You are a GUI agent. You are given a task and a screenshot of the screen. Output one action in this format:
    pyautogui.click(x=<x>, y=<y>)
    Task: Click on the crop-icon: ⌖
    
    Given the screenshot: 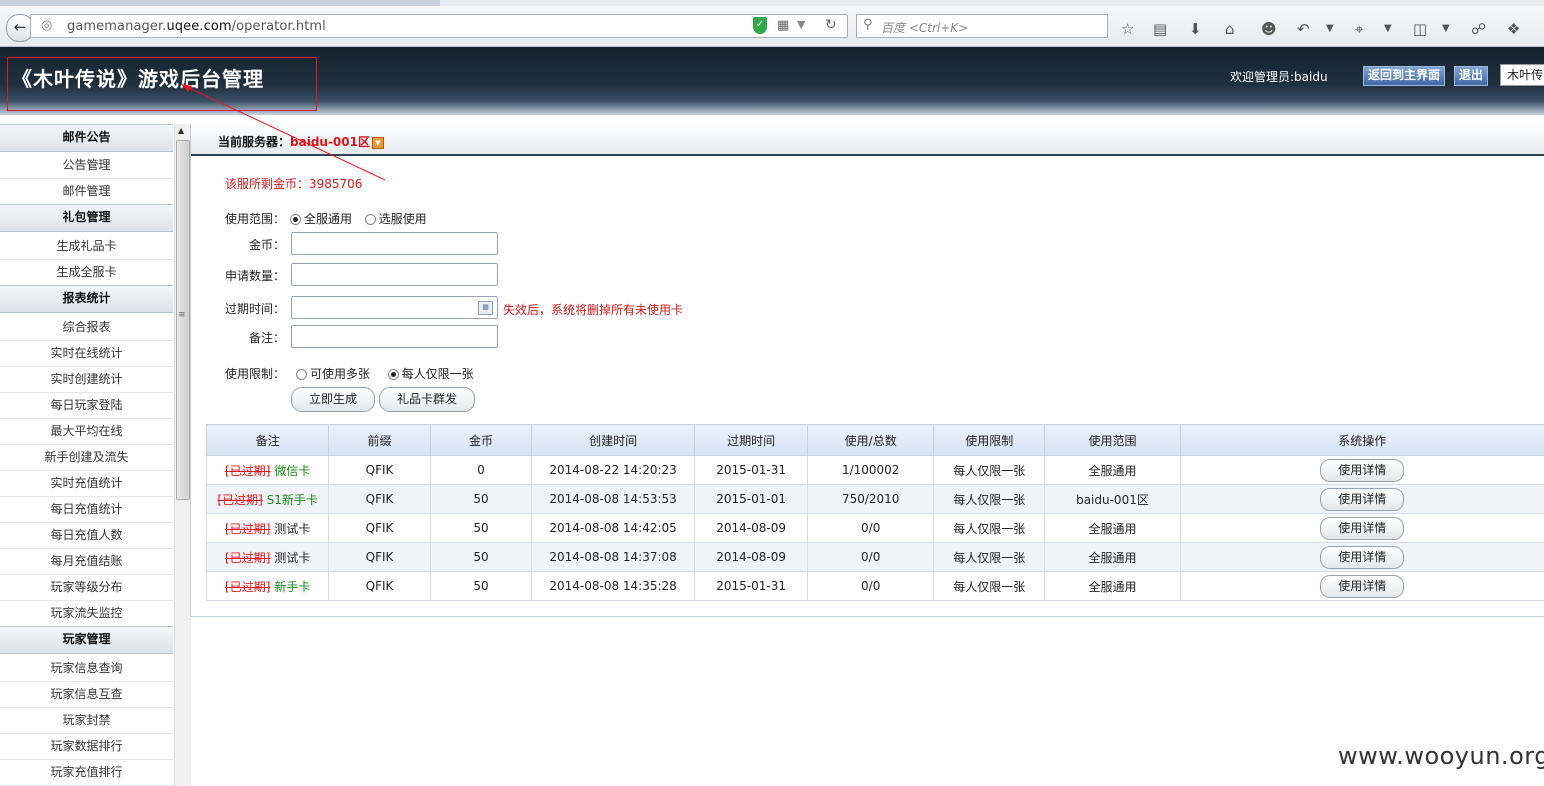 What is the action you would take?
    pyautogui.click(x=1359, y=29)
    